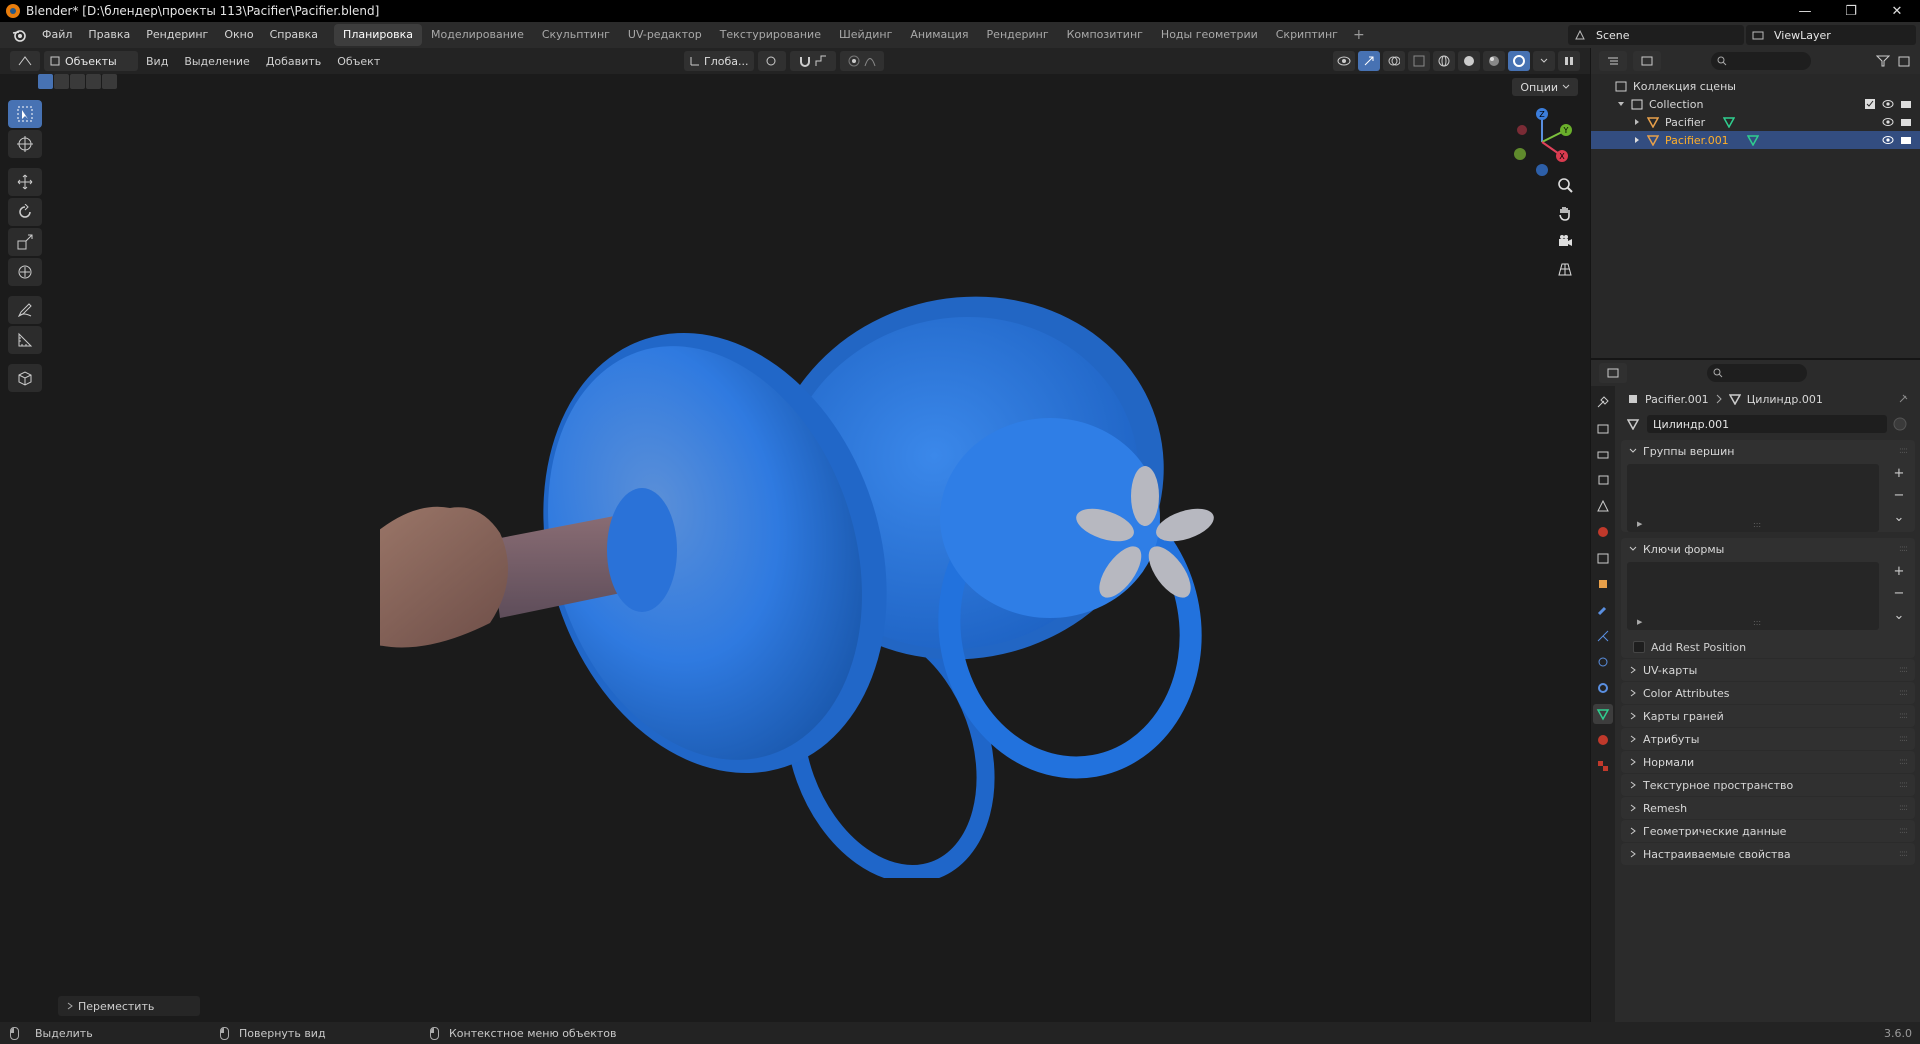  Describe the element at coordinates (25, 242) in the screenshot. I see `scale-tool` at that location.